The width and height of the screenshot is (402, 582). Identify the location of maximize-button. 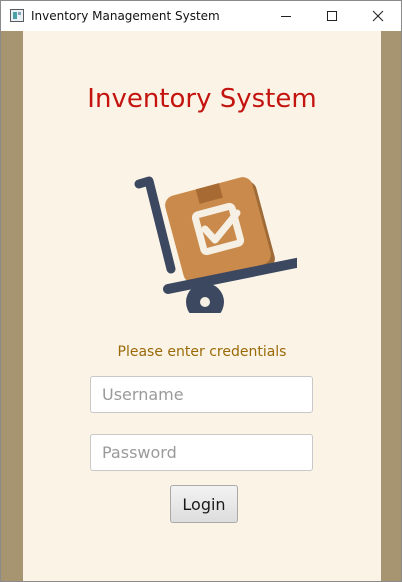
(332, 16).